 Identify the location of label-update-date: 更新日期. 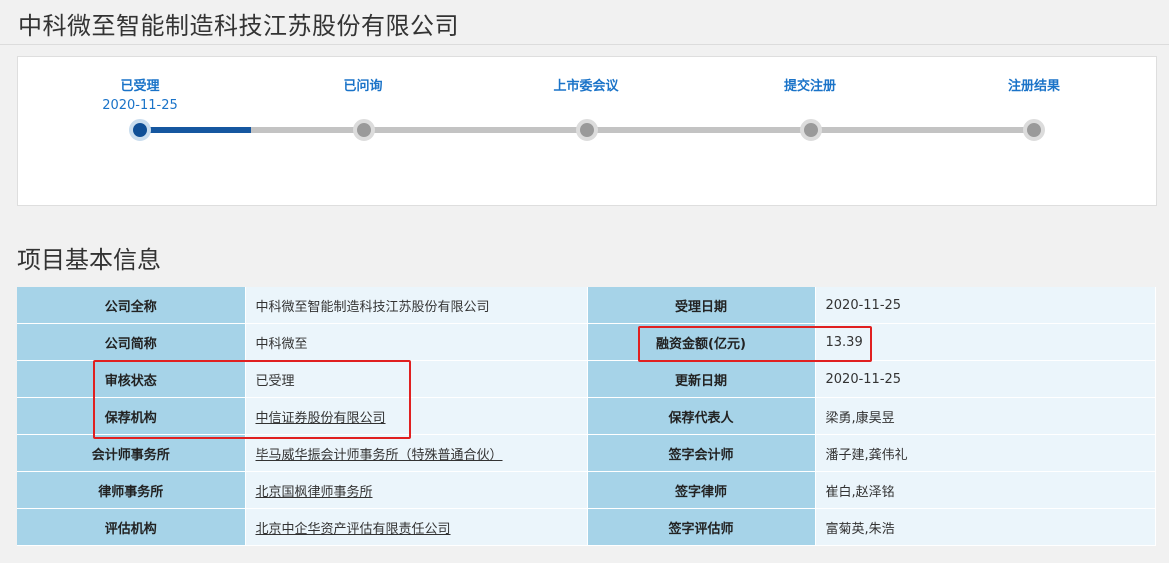
(701, 379).